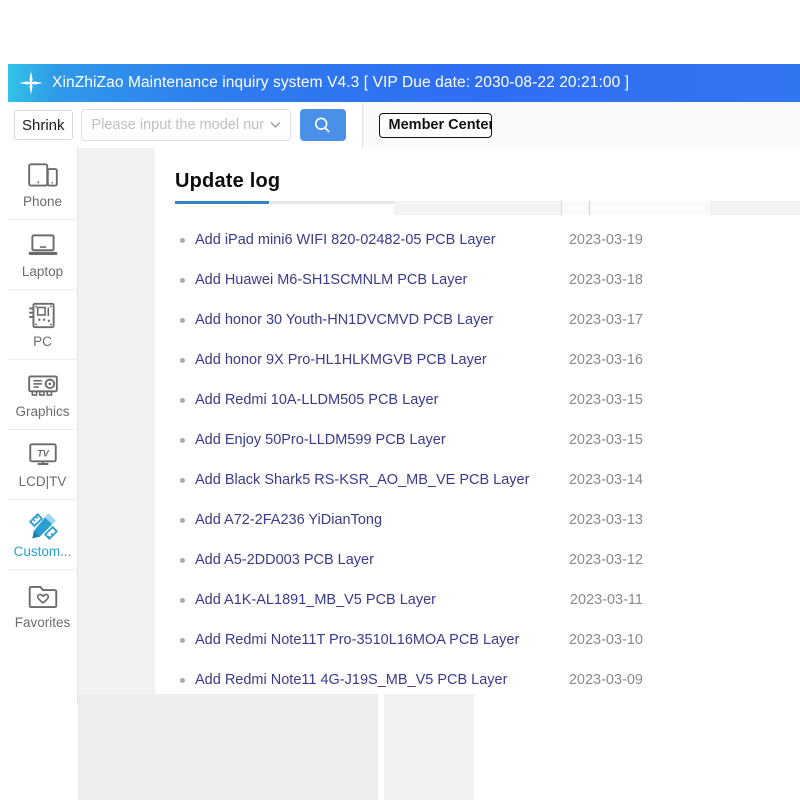  I want to click on search-input, so click(185, 125).